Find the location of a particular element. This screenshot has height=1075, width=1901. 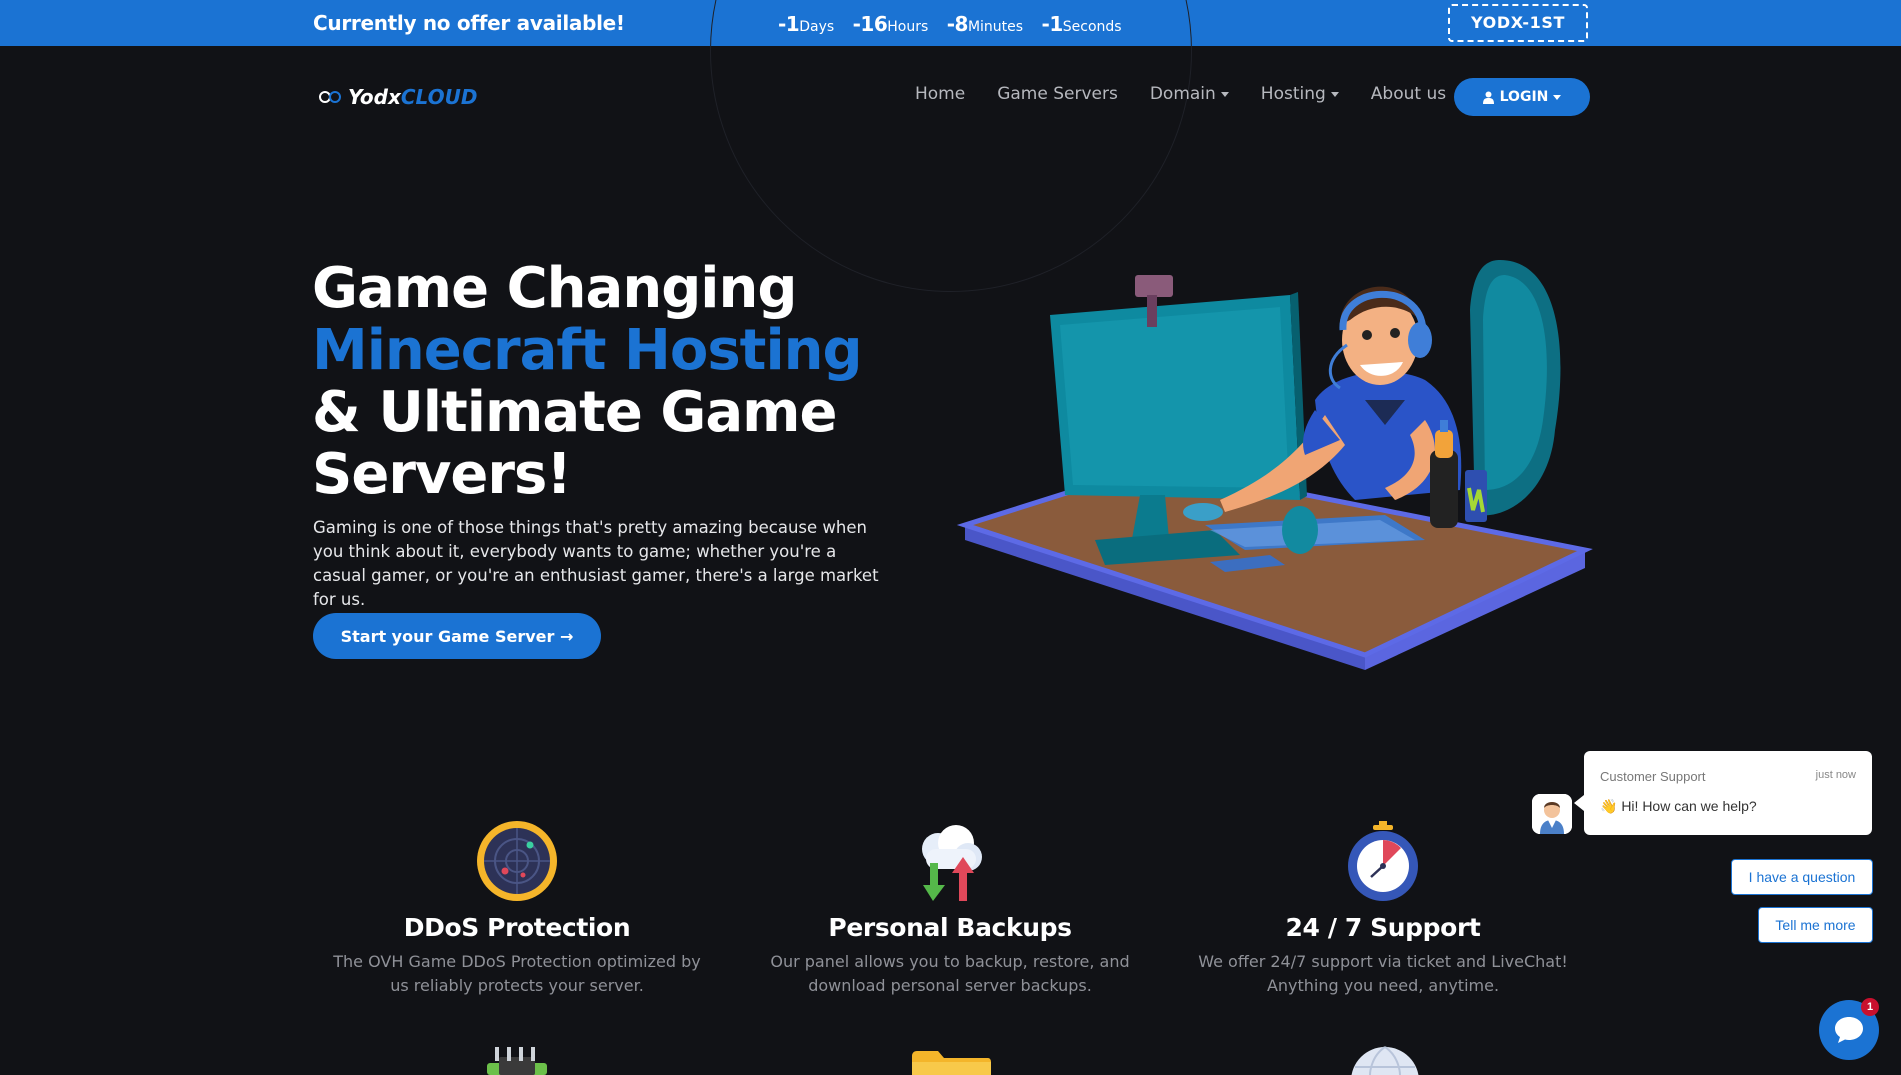

logo-icon is located at coordinates (330, 97).